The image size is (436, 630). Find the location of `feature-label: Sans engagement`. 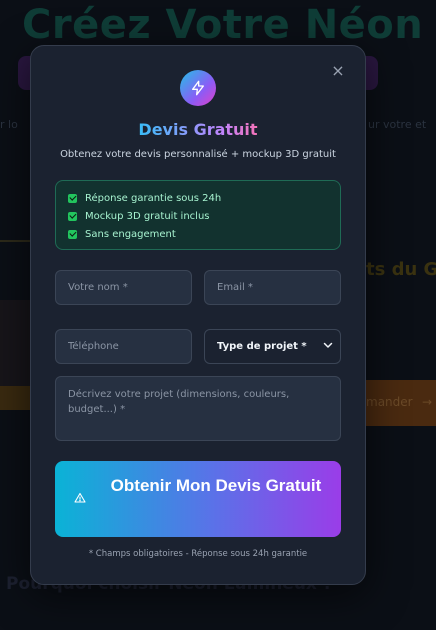

feature-label: Sans engagement is located at coordinates (130, 234).